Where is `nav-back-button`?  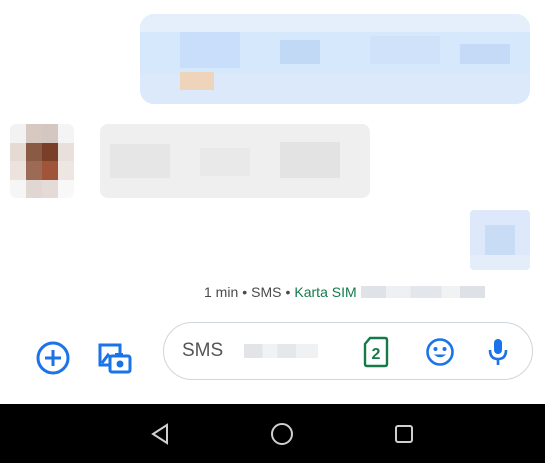
nav-back-button is located at coordinates (160, 434).